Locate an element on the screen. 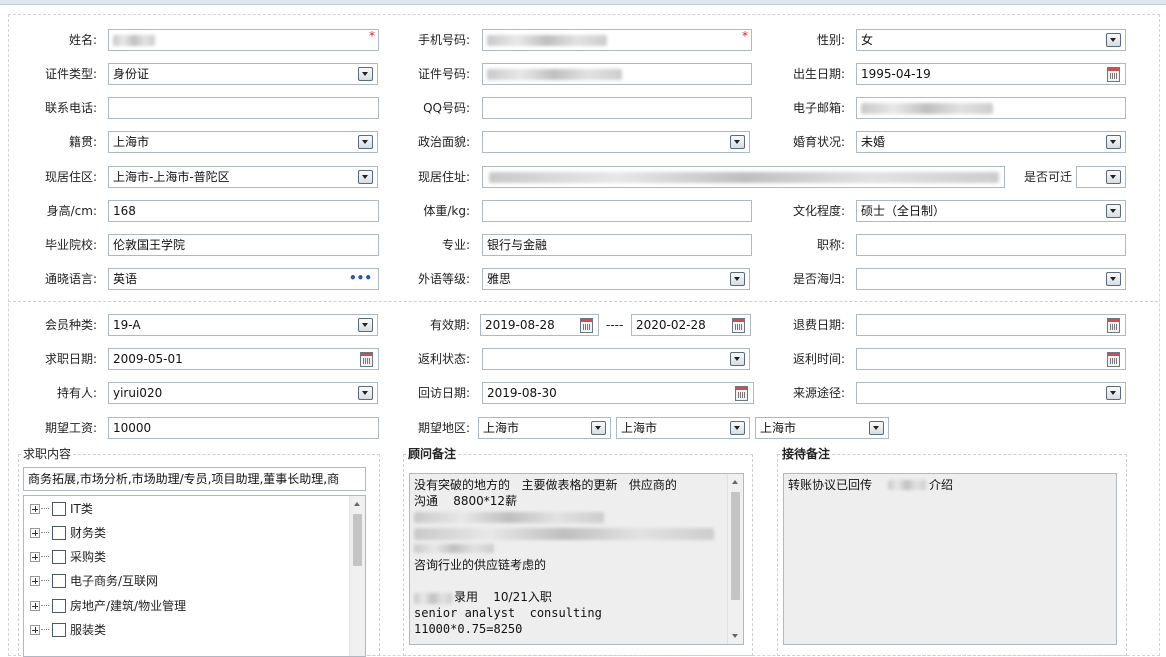  region-city-select: 上海市 is located at coordinates (683, 428).